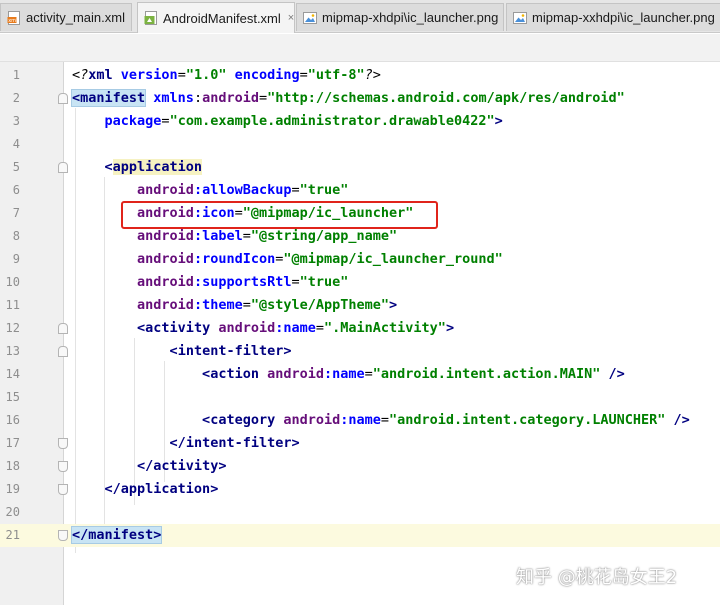 The height and width of the screenshot is (605, 720). Describe the element at coordinates (360, 512) in the screenshot. I see `code-line: 20` at that location.